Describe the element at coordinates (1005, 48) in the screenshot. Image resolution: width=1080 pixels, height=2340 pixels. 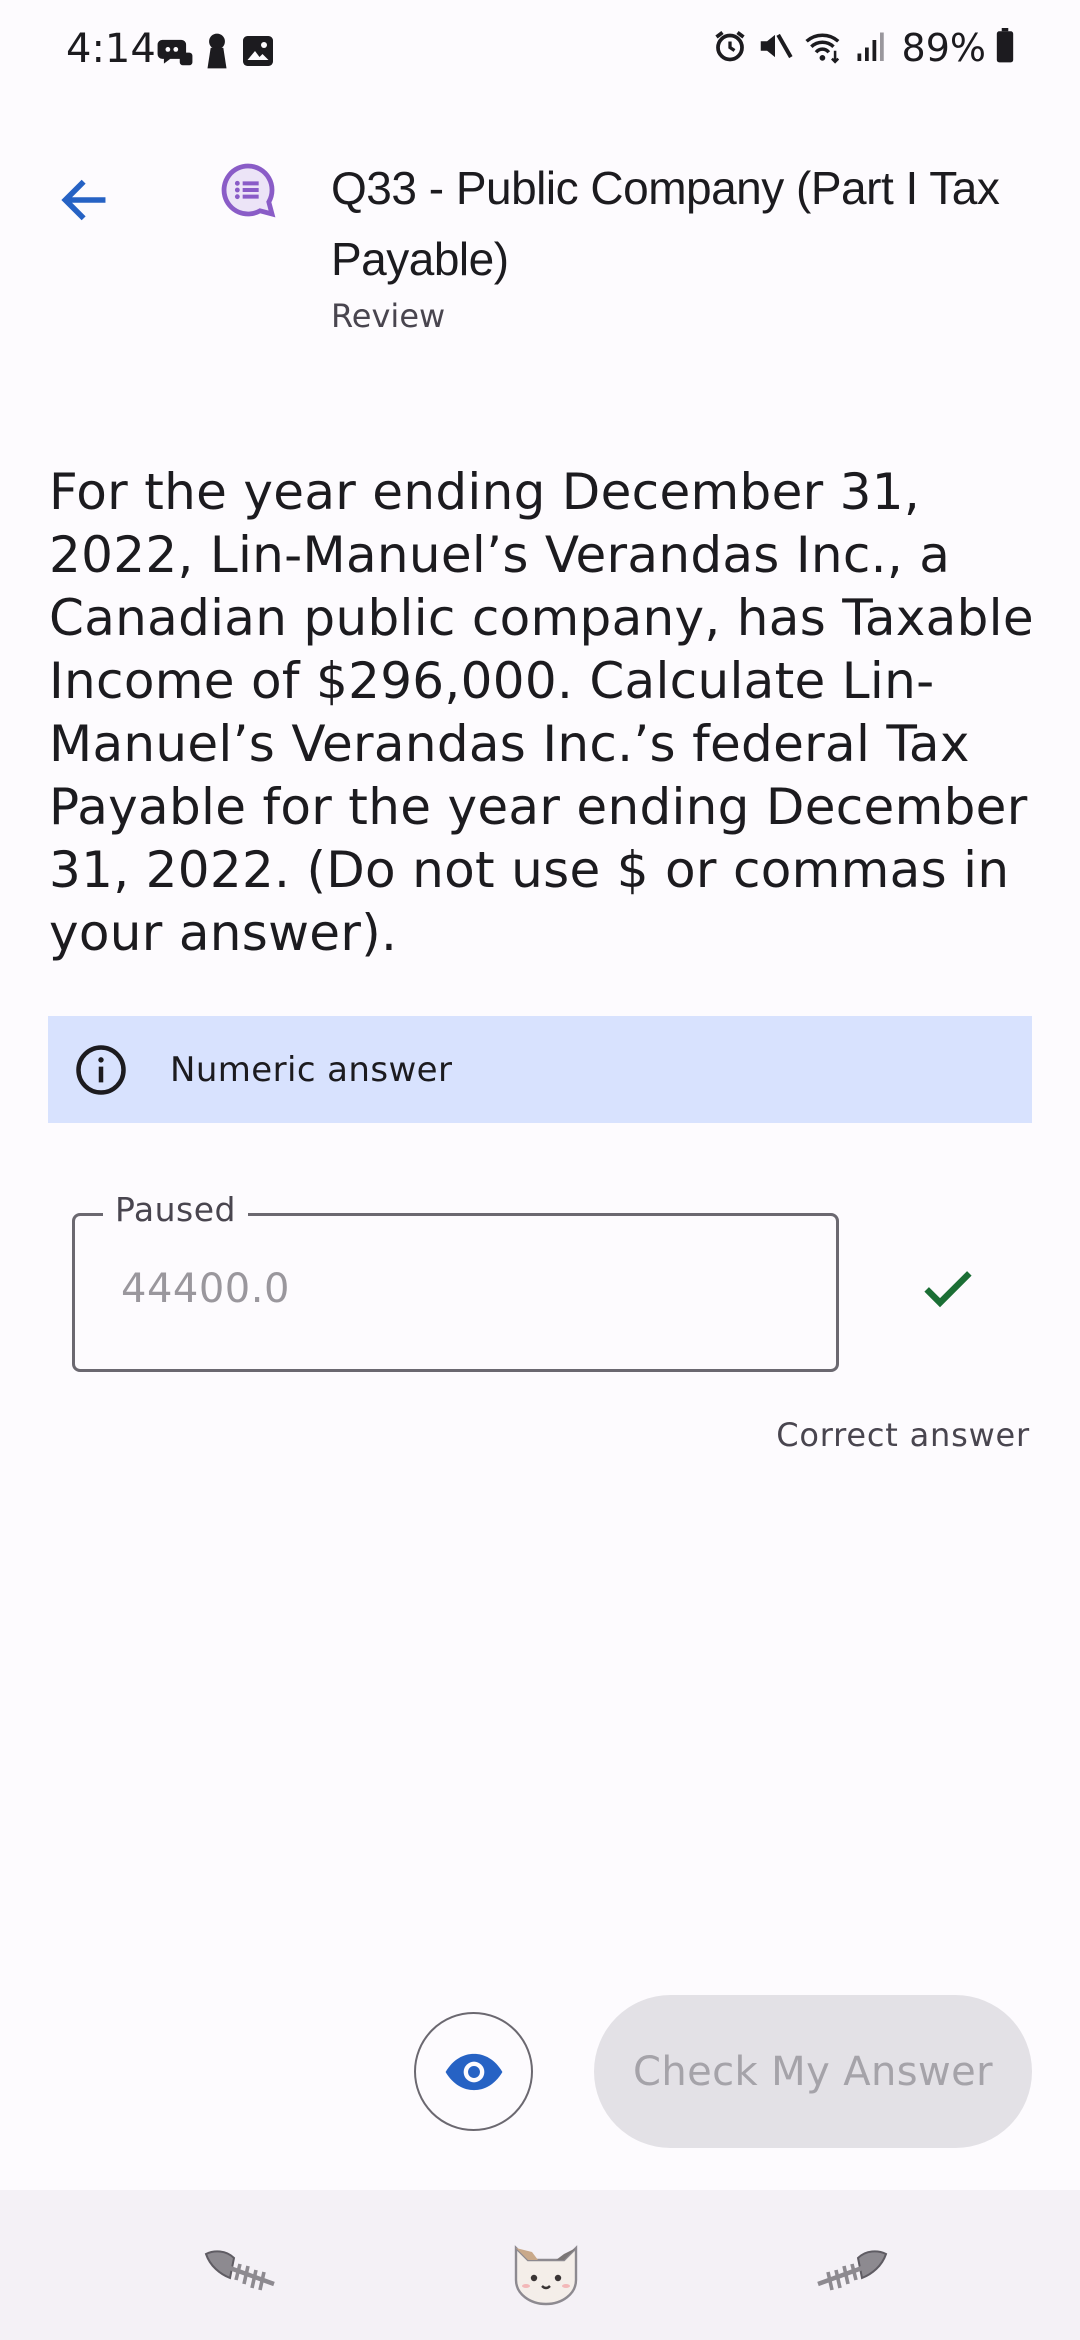
I see `battery-icon` at that location.